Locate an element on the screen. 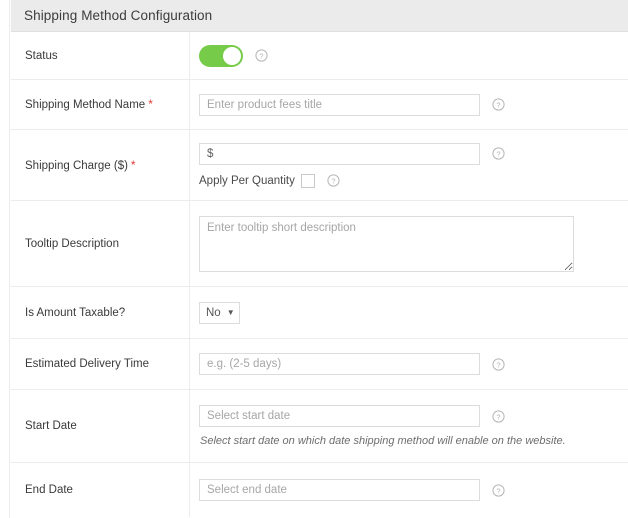  is-amount-taxable-field-line: No ▼ is located at coordinates (413, 312).